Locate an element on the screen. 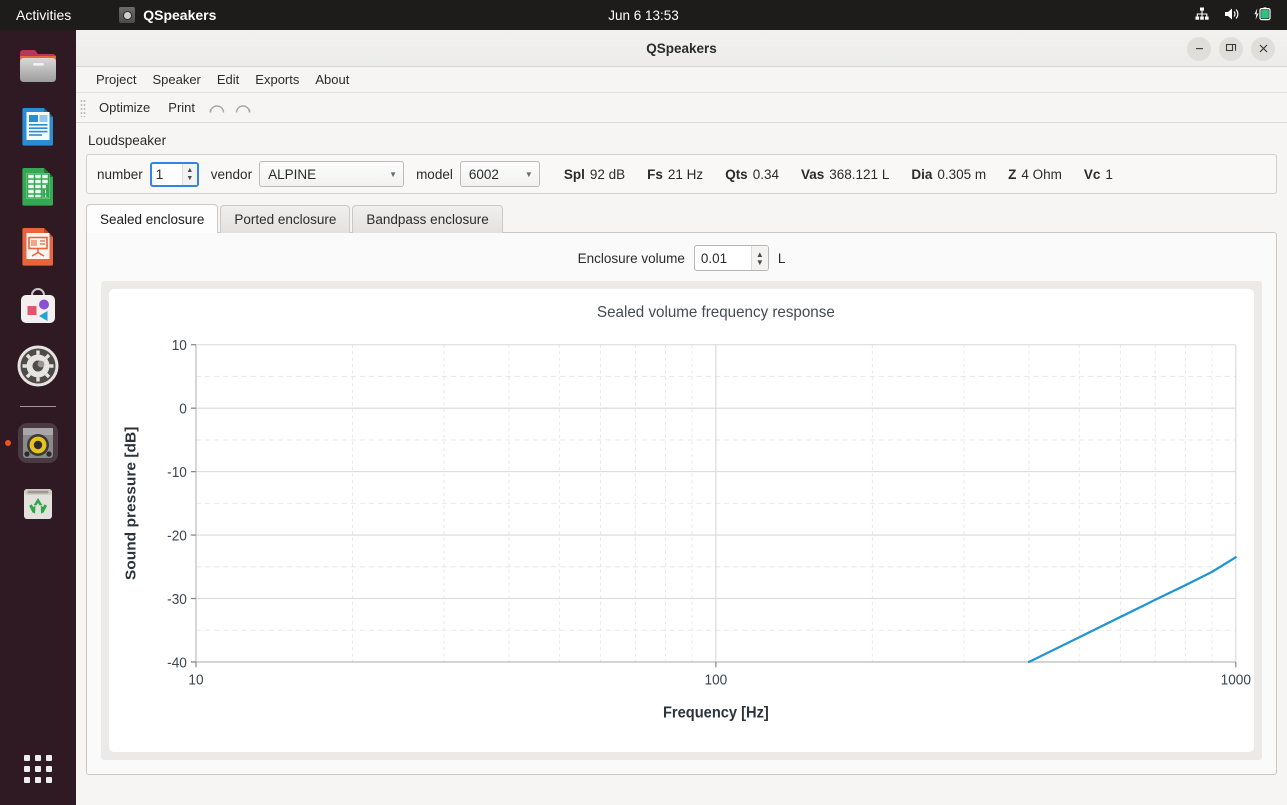  tab-sealed-enclosure: Sealed enclosure is located at coordinates (152, 218).